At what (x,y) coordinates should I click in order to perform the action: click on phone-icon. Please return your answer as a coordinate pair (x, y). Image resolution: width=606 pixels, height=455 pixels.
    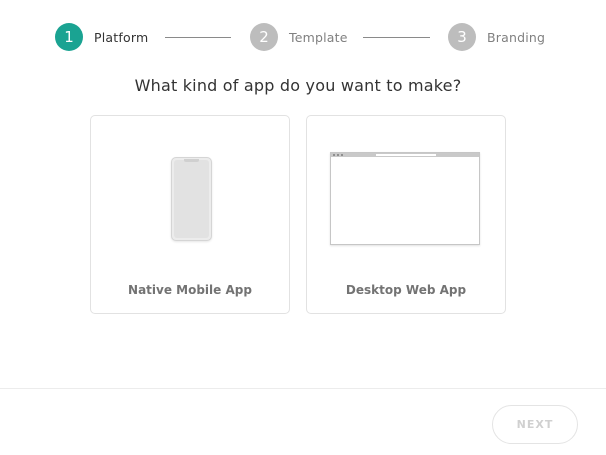
    Looking at the image, I should click on (191, 199).